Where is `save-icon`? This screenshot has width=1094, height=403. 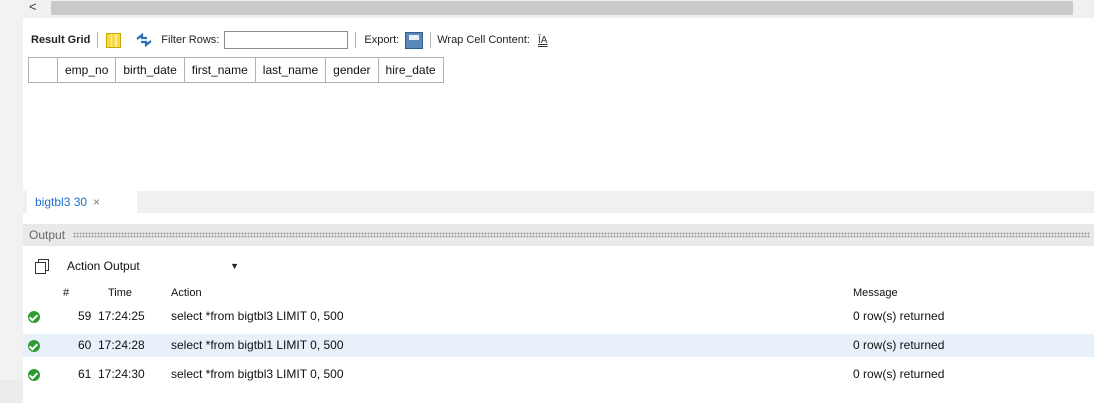 save-icon is located at coordinates (414, 40).